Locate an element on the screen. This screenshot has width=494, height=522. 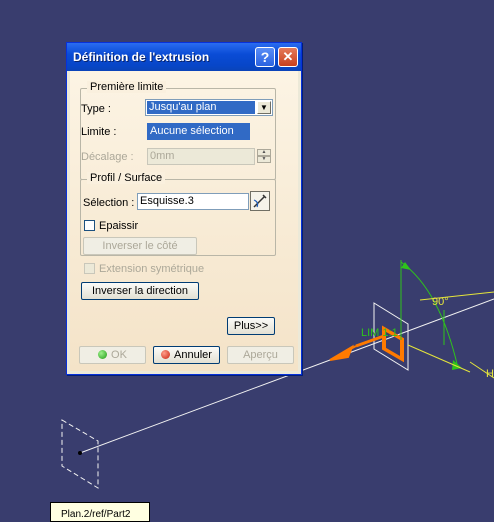
chevron-down-icon: ▼ is located at coordinates (264, 107).